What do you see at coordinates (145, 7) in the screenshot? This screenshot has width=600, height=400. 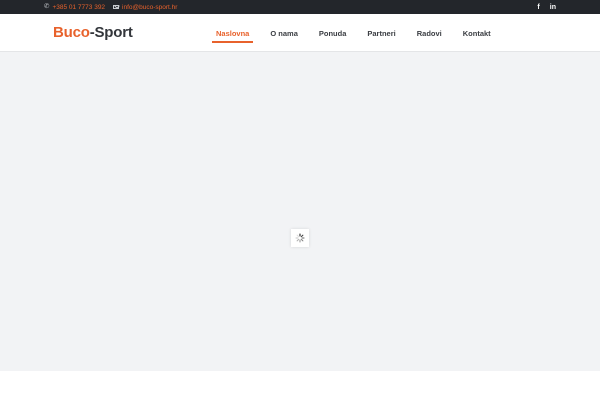 I see `email-link: info@buco-sport.hr` at bounding box center [145, 7].